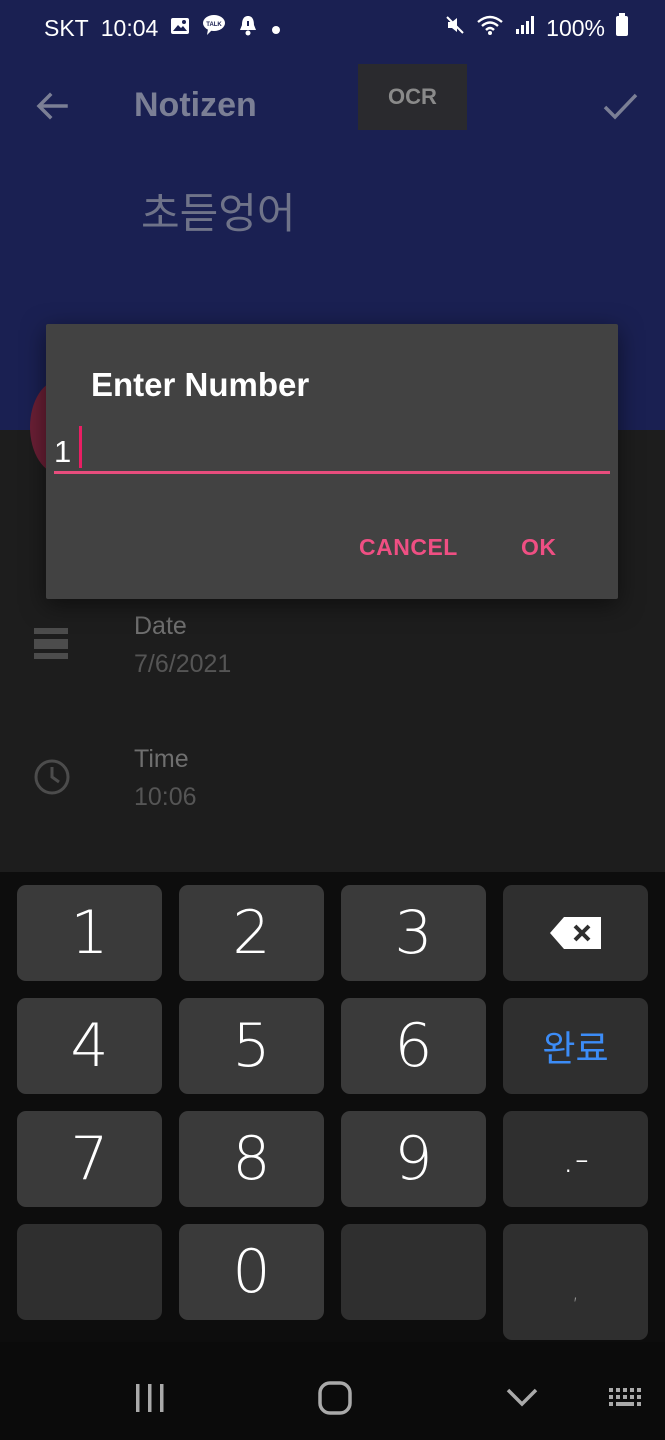 The image size is (665, 1440). What do you see at coordinates (251, 933) in the screenshot?
I see `key-2: 2` at bounding box center [251, 933].